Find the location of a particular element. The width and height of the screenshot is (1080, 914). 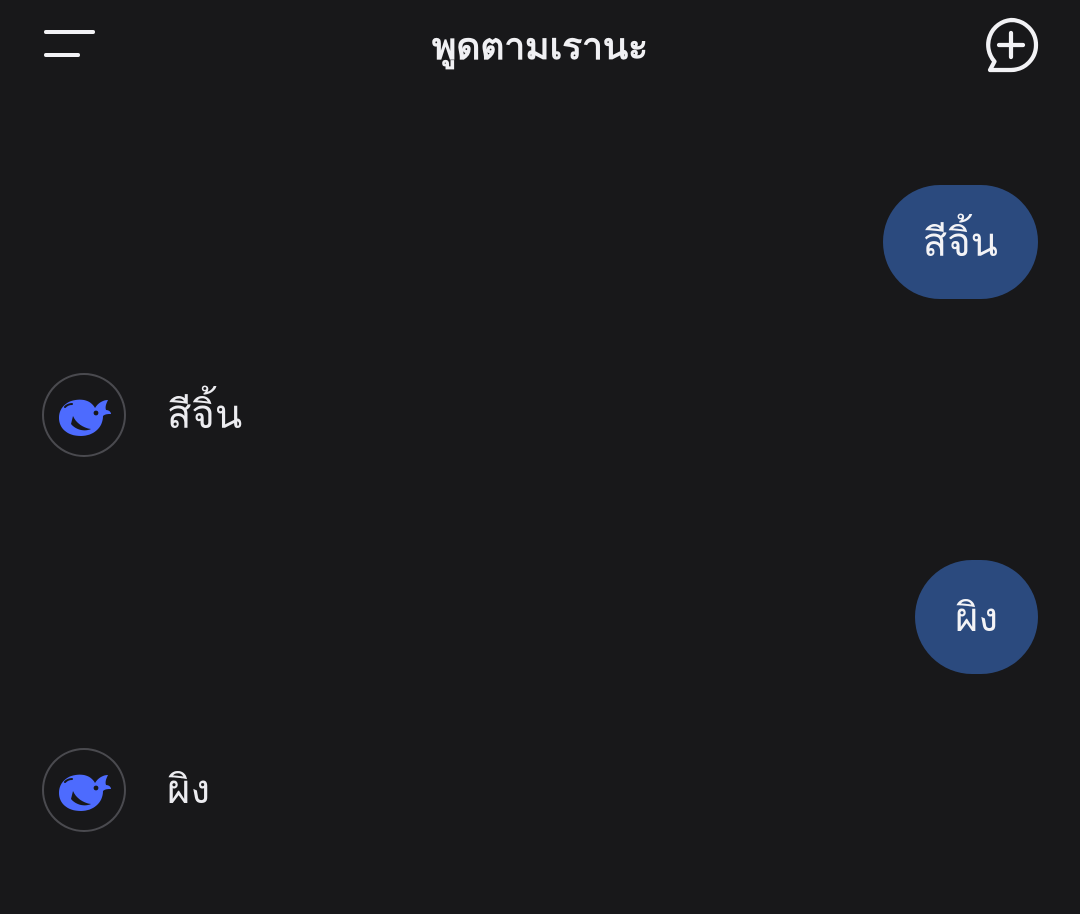

menu-button is located at coordinates (69, 45).